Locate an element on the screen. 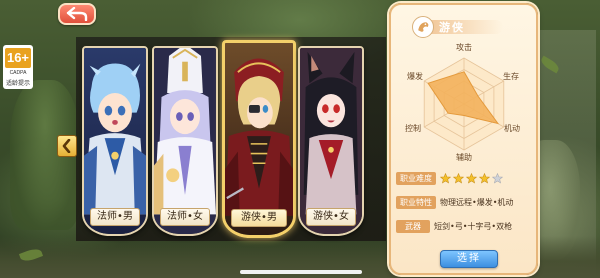 The width and height of the screenshot is (600, 278). radar-label-burst: 爆发 is located at coordinates (415, 76).